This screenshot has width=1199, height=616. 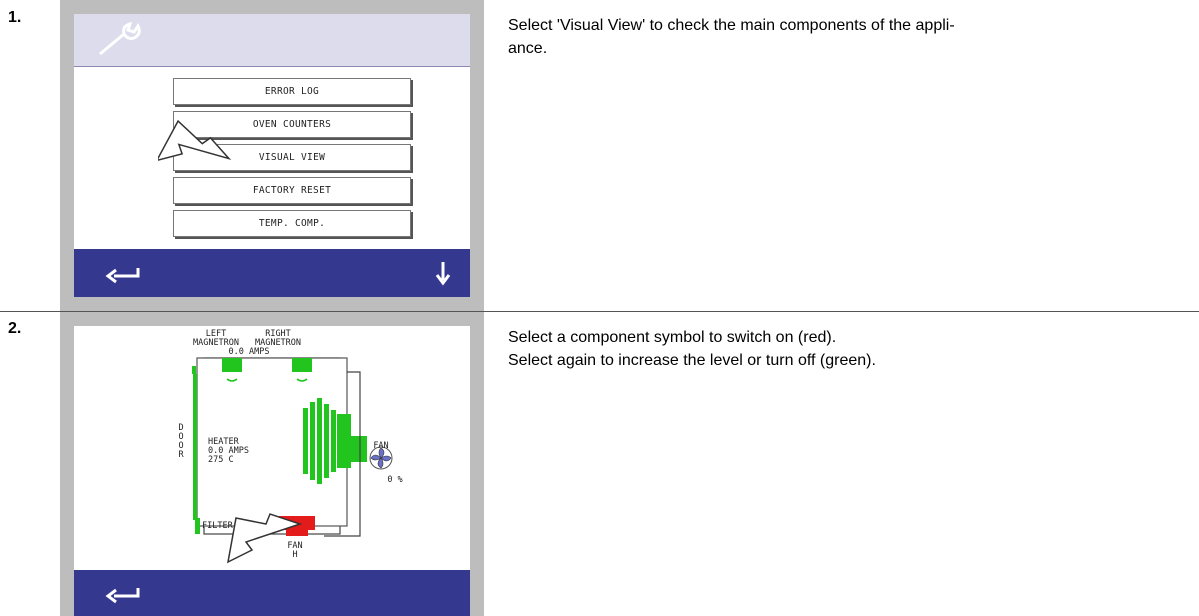 I want to click on description-line: ance., so click(x=528, y=48).